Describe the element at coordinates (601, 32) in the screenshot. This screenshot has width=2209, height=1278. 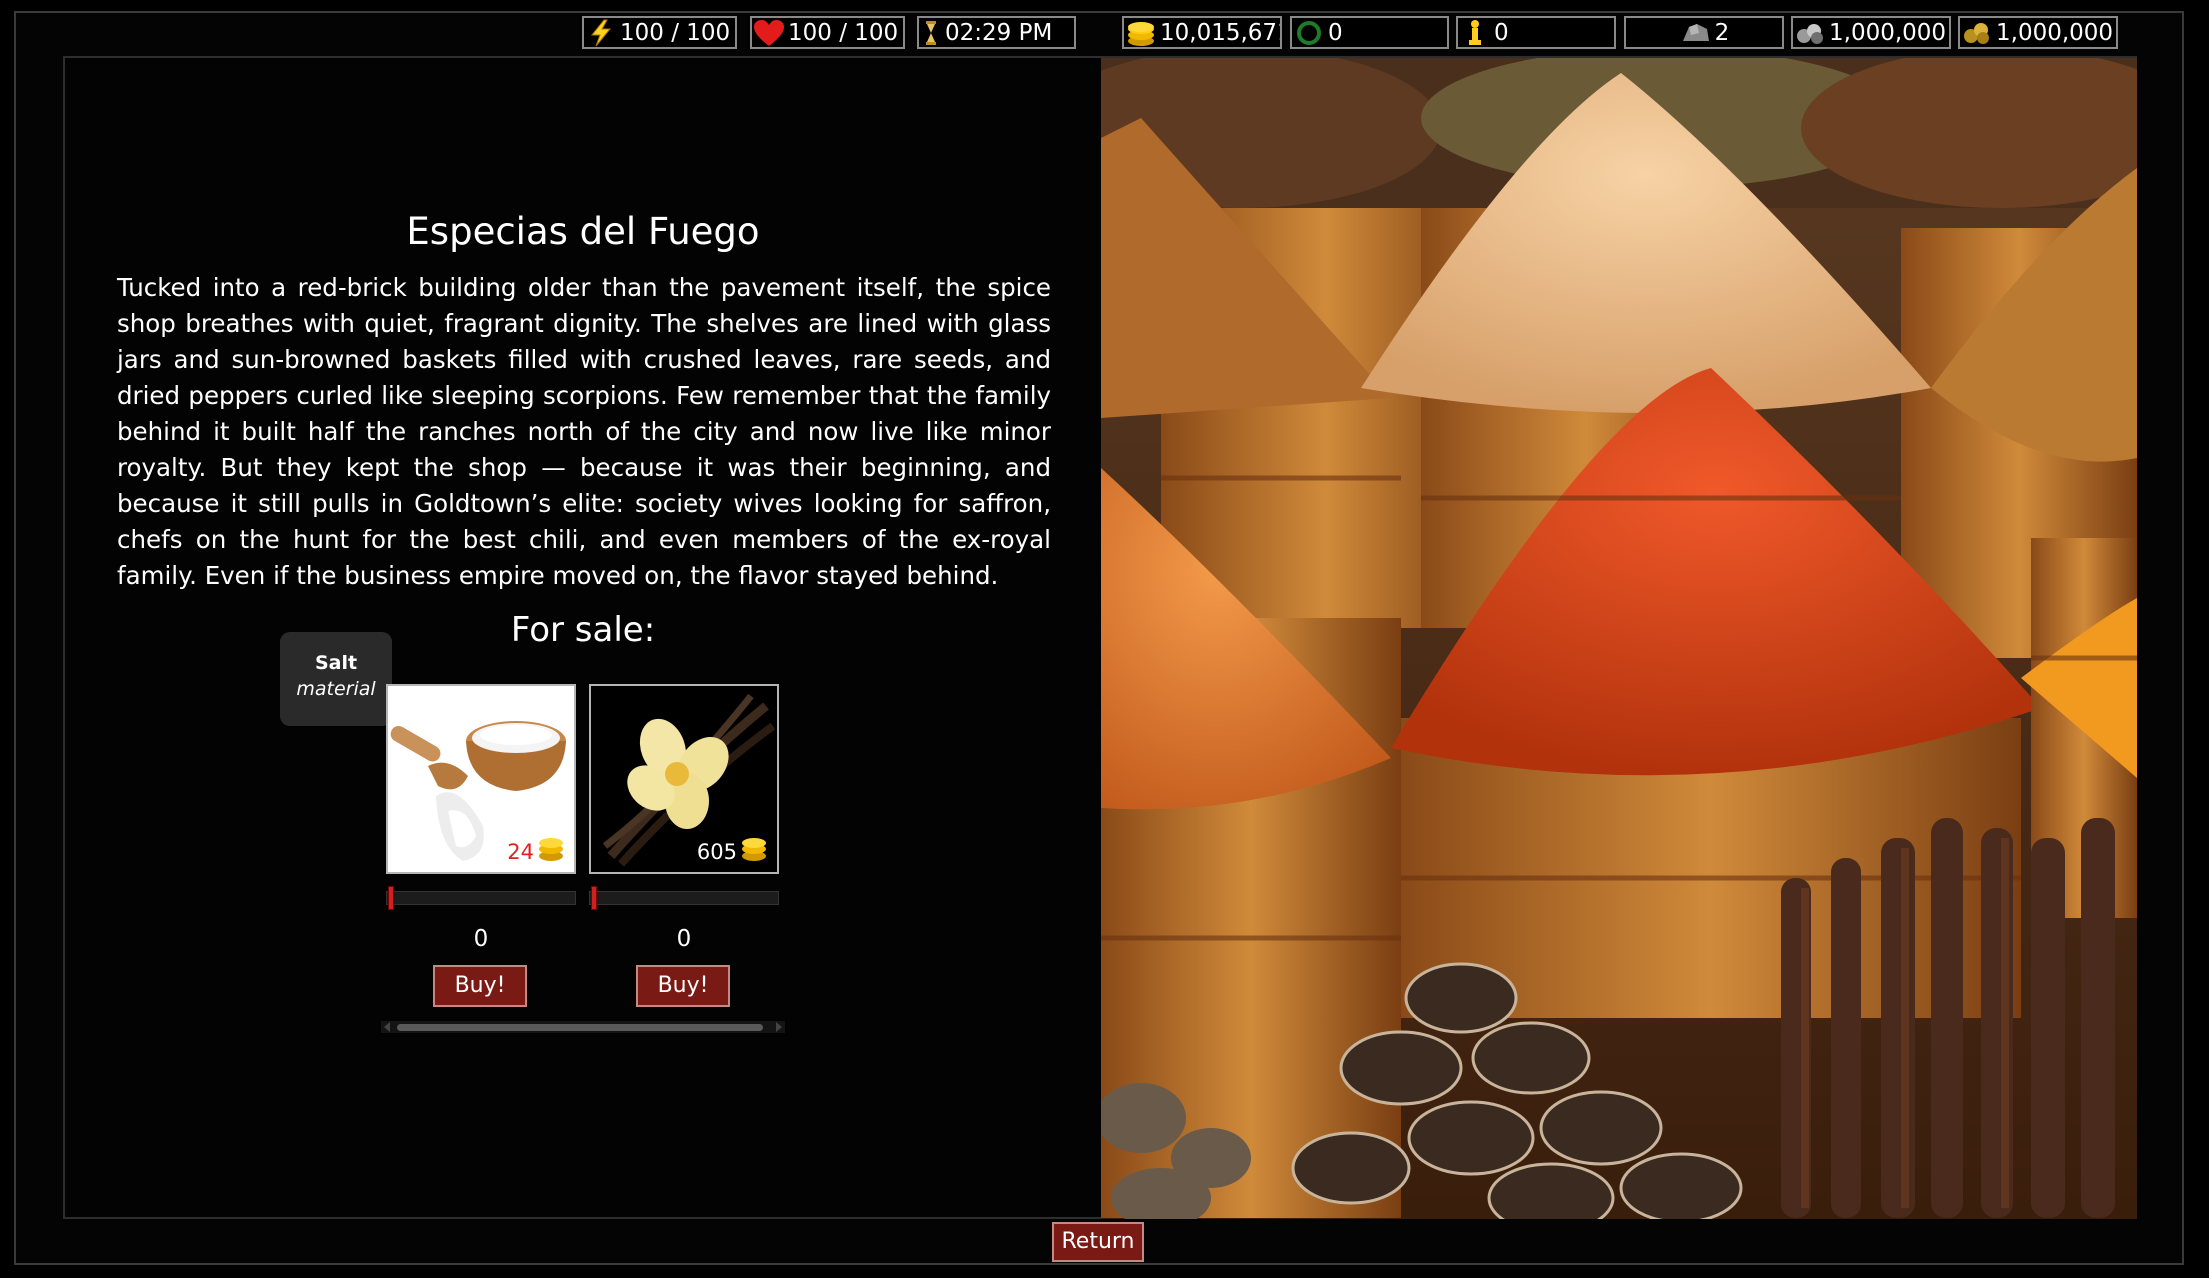
I see `lightning-icon` at that location.